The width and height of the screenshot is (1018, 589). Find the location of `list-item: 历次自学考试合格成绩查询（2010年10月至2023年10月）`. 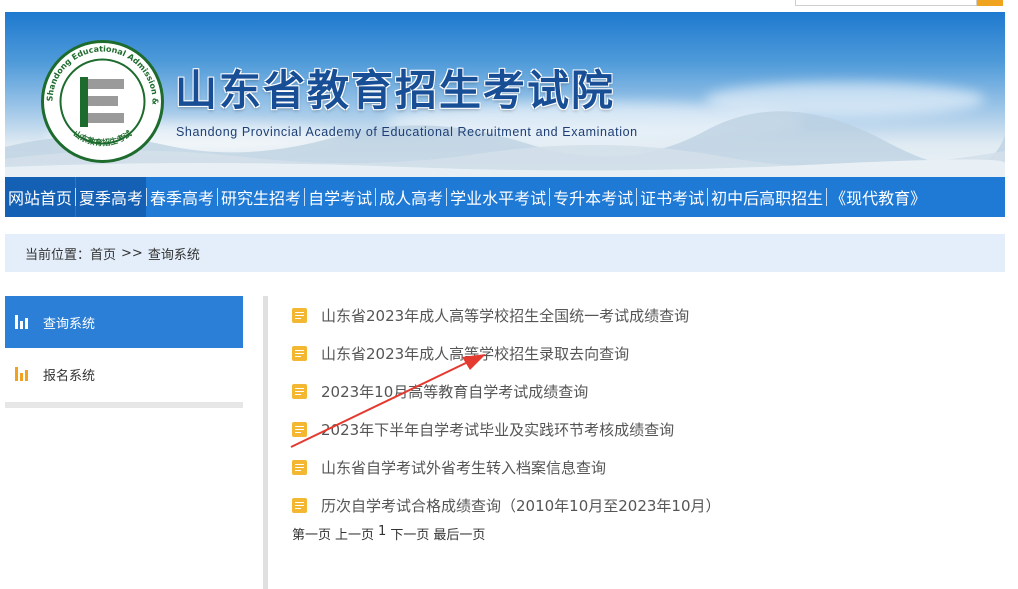

list-item: 历次自学考试合格成绩查询（2010年10月至2023年10月） is located at coordinates (642, 505).